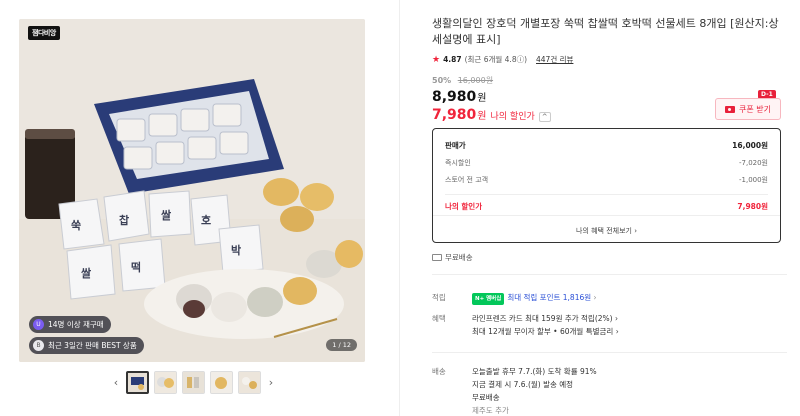 The height and width of the screenshot is (416, 800). What do you see at coordinates (442, 80) in the screenshot?
I see `discount-percent: 50%` at bounding box center [442, 80].